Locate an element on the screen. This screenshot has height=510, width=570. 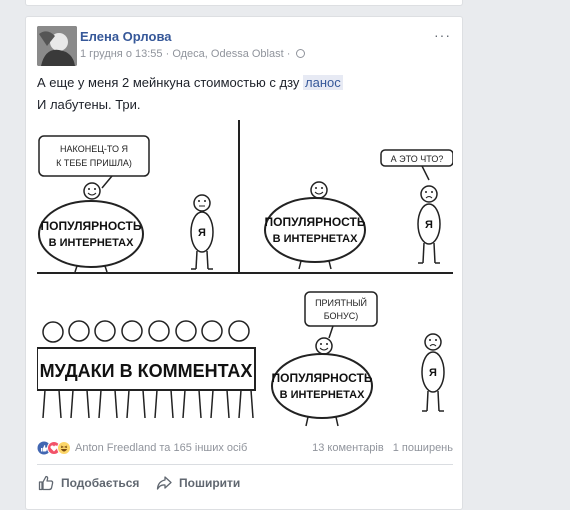
like-button: Подобається is located at coordinates (88, 483).